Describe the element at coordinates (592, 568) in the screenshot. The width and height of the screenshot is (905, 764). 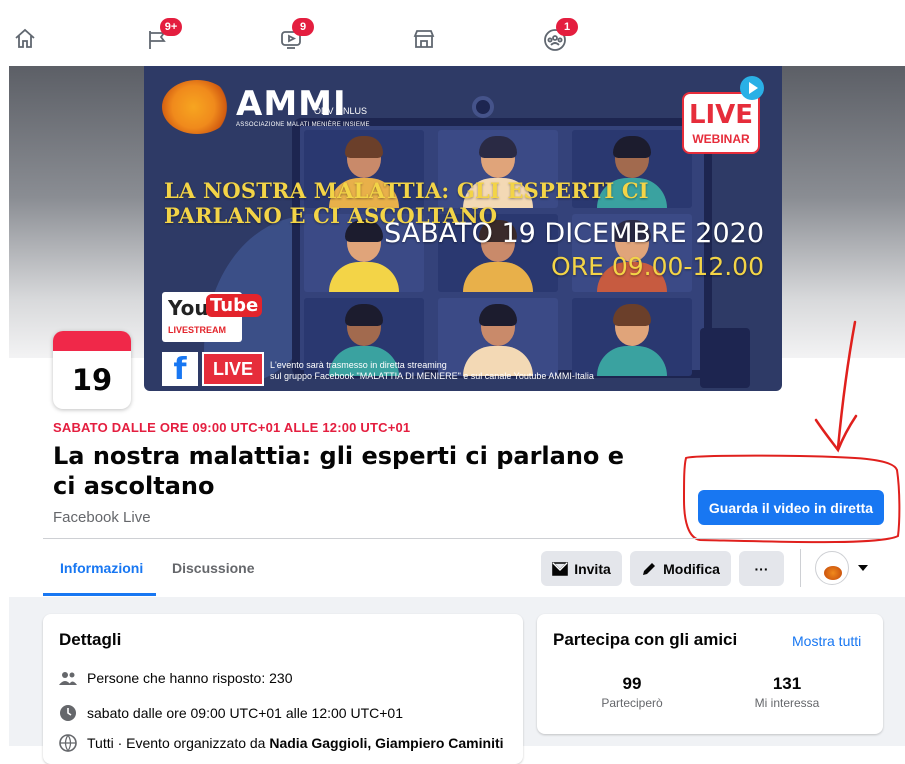
I see `invite-label: Invita` at that location.